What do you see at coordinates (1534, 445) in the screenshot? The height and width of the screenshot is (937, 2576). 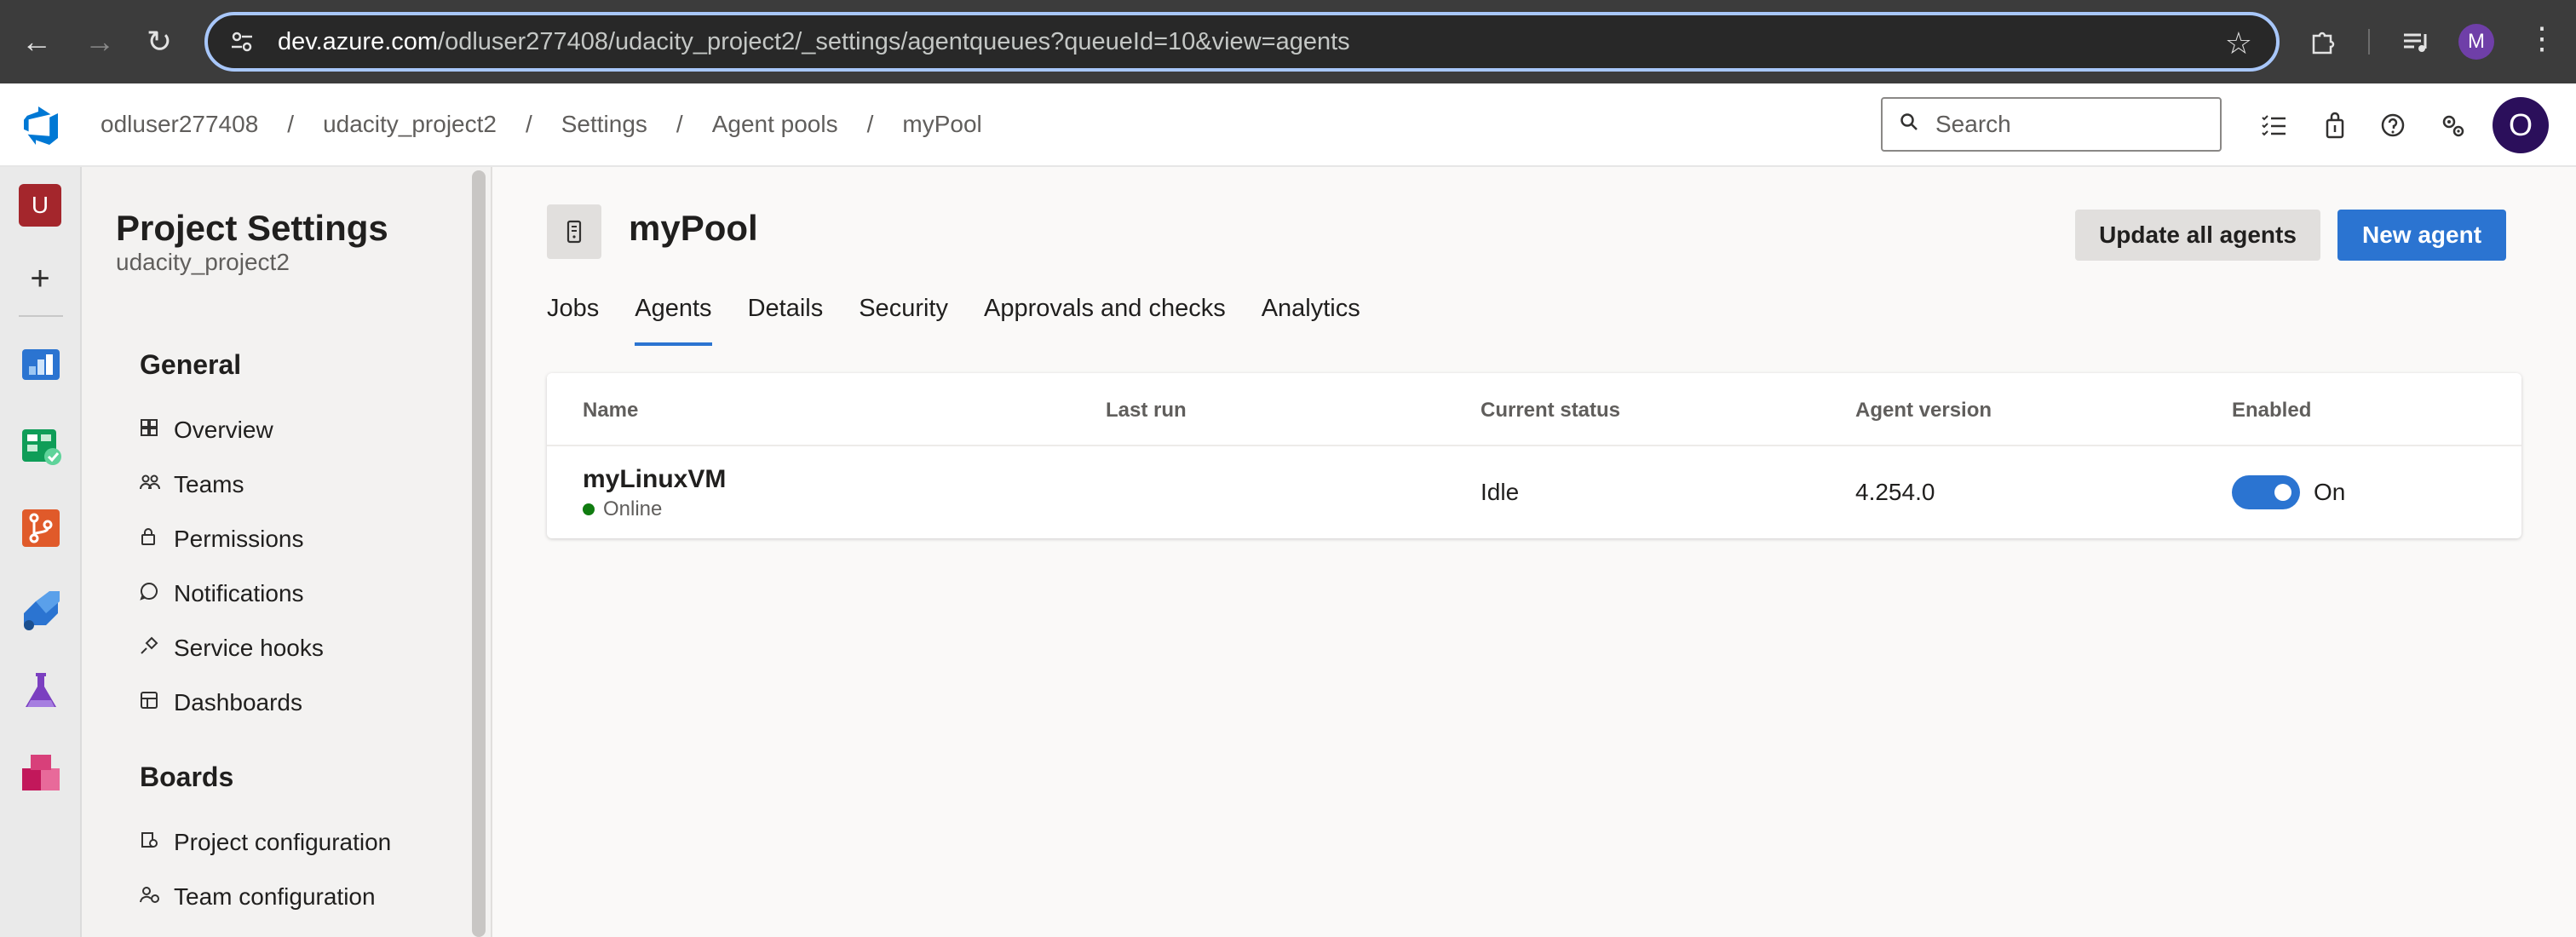 I see `header-divider` at bounding box center [1534, 445].